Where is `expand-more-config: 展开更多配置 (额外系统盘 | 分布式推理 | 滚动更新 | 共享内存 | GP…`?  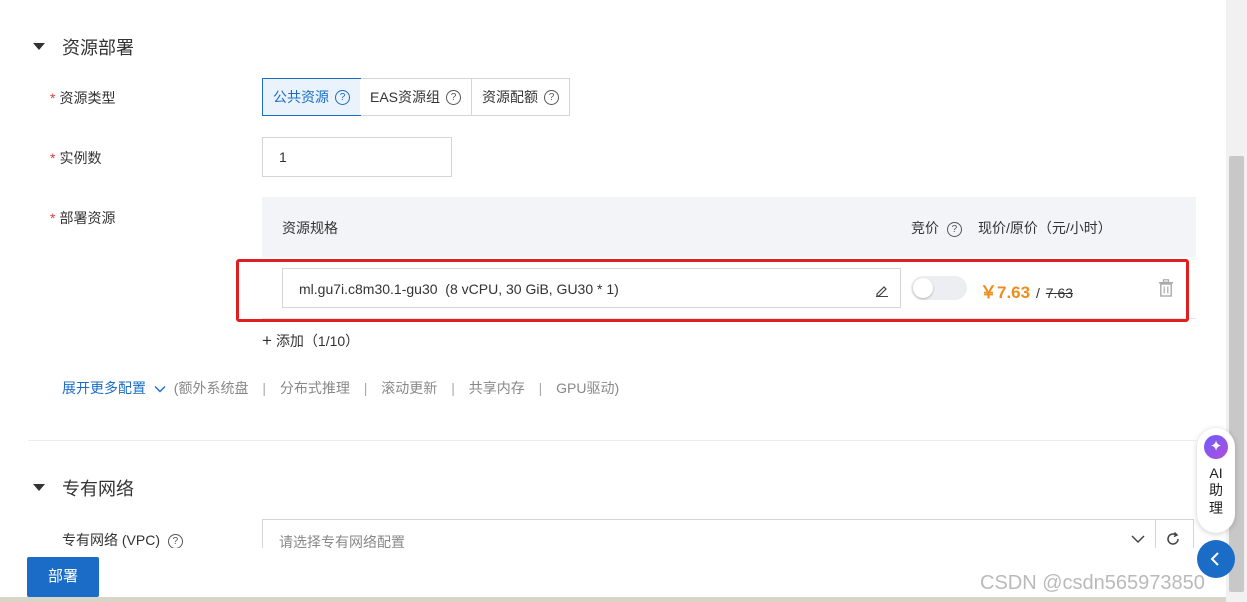
expand-more-config: 展开更多配置 (额外系统盘 | 分布式推理 | 滚动更新 | 共享内存 | GP… is located at coordinates (340, 388).